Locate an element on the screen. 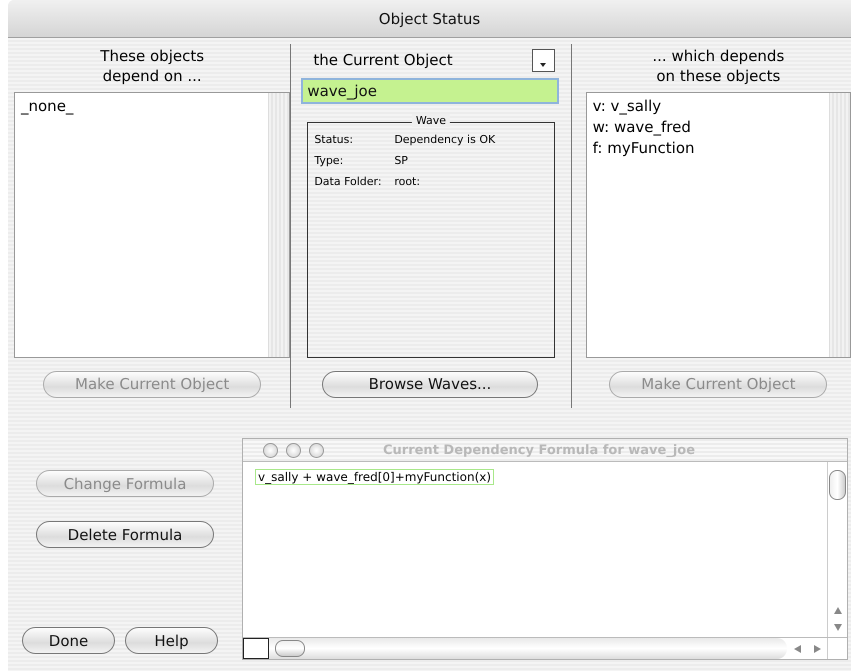 This screenshot has width=851, height=671. up-arrow-icon is located at coordinates (838, 610).